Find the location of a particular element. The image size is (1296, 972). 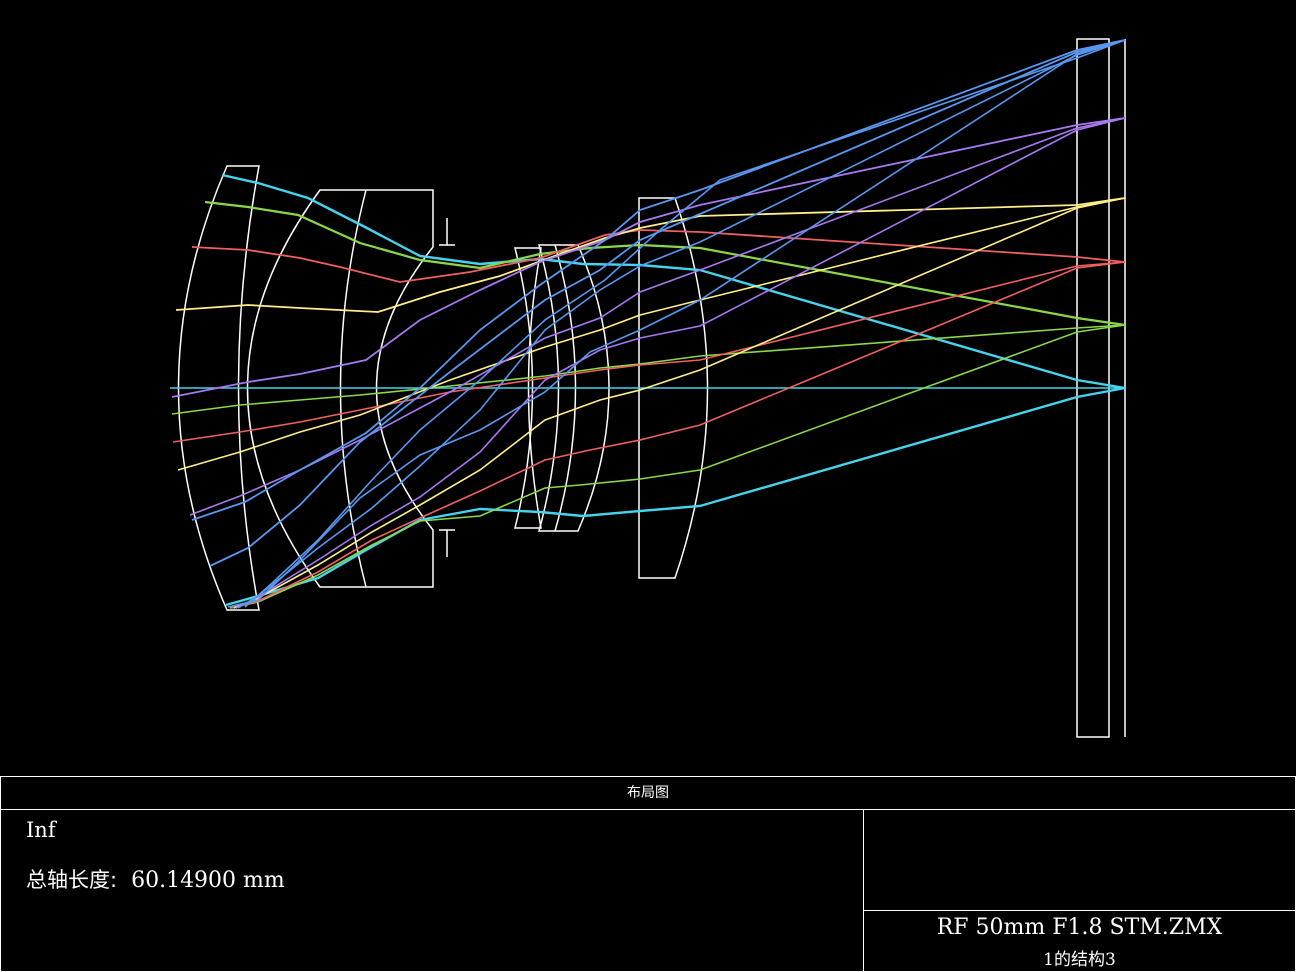

info-left-cell: Inf 总轴长度: 60.14900 mm is located at coordinates (432, 890).